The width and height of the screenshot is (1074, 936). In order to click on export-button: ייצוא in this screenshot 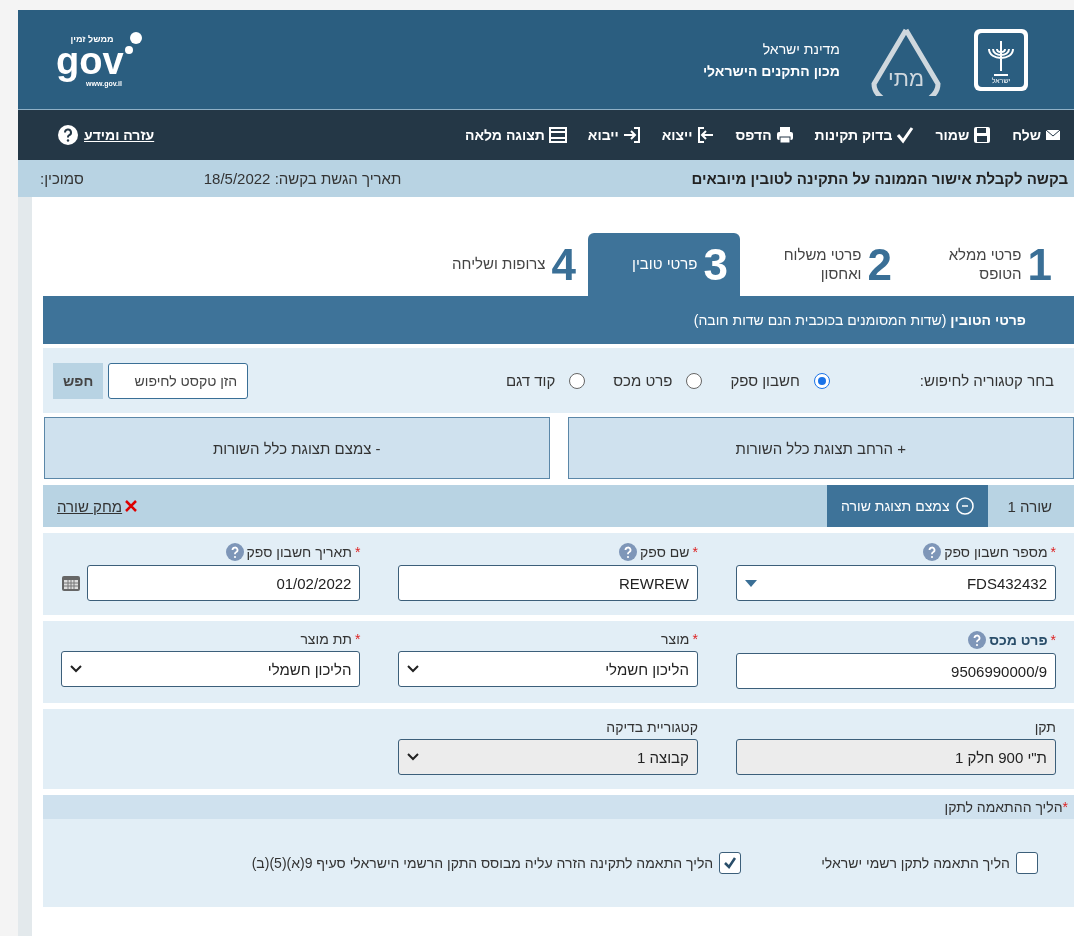, I will do `click(688, 135)`.